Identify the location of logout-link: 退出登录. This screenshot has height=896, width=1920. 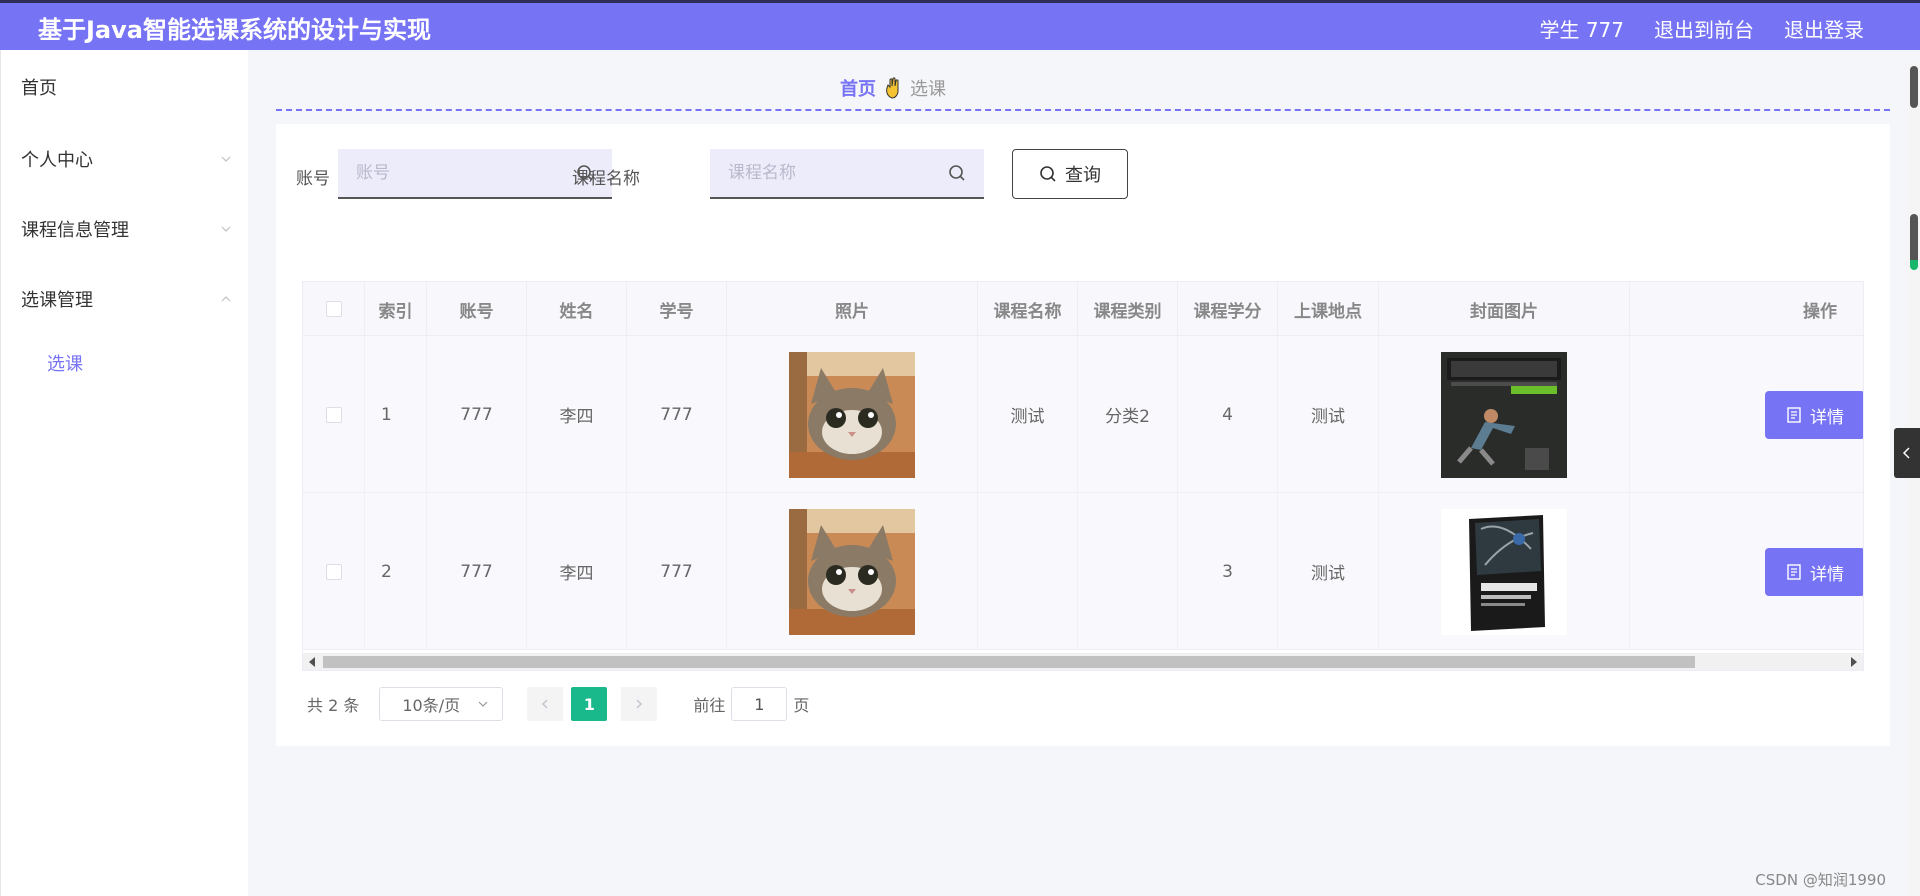
(1824, 28).